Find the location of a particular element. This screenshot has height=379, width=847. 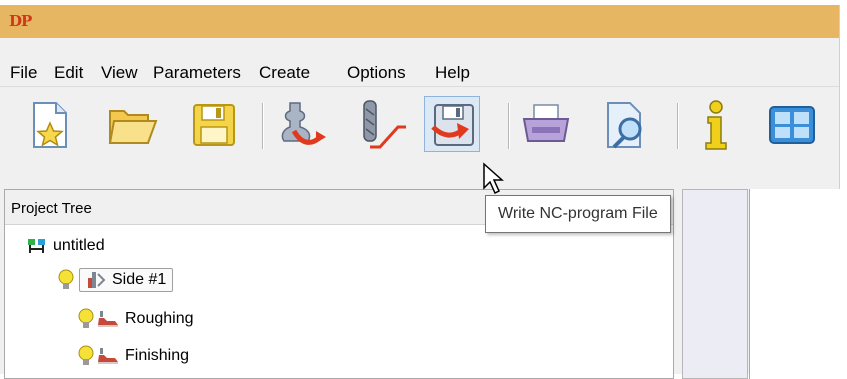

turn-part-button is located at coordinates (300, 125).